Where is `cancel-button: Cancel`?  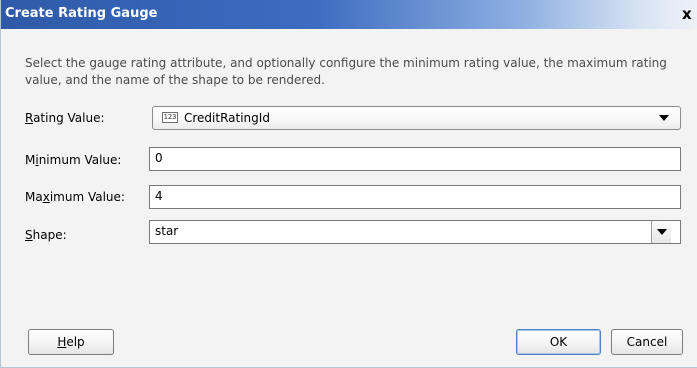 cancel-button: Cancel is located at coordinates (647, 342).